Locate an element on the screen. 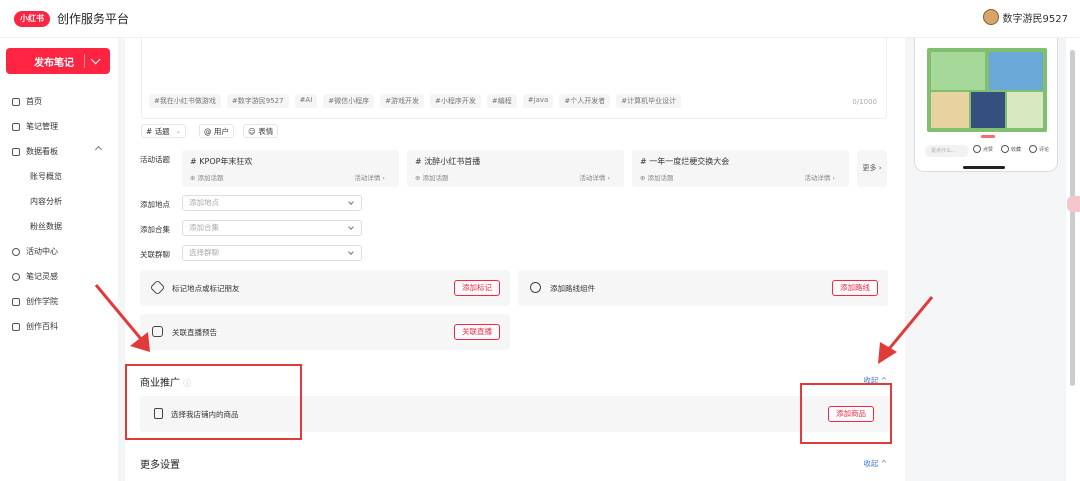 This screenshot has width=1080, height=481. xiaohongshu-logo: 小红书 is located at coordinates (32, 19).